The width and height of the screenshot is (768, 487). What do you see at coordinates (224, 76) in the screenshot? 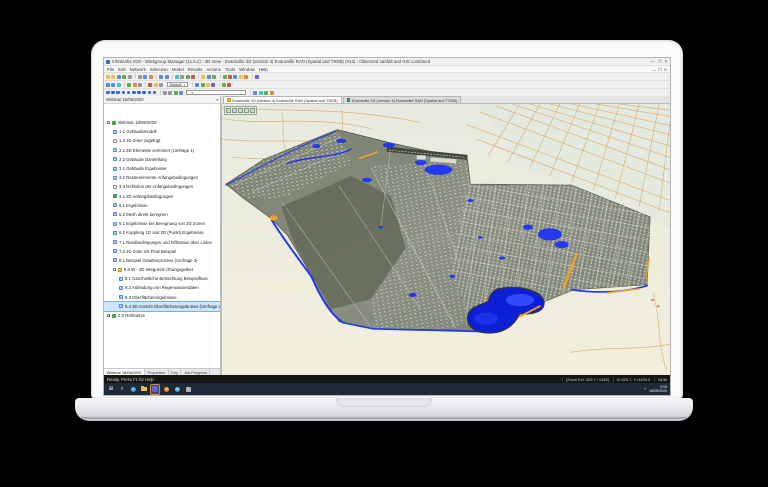
I see `validate-icon` at bounding box center [224, 76].